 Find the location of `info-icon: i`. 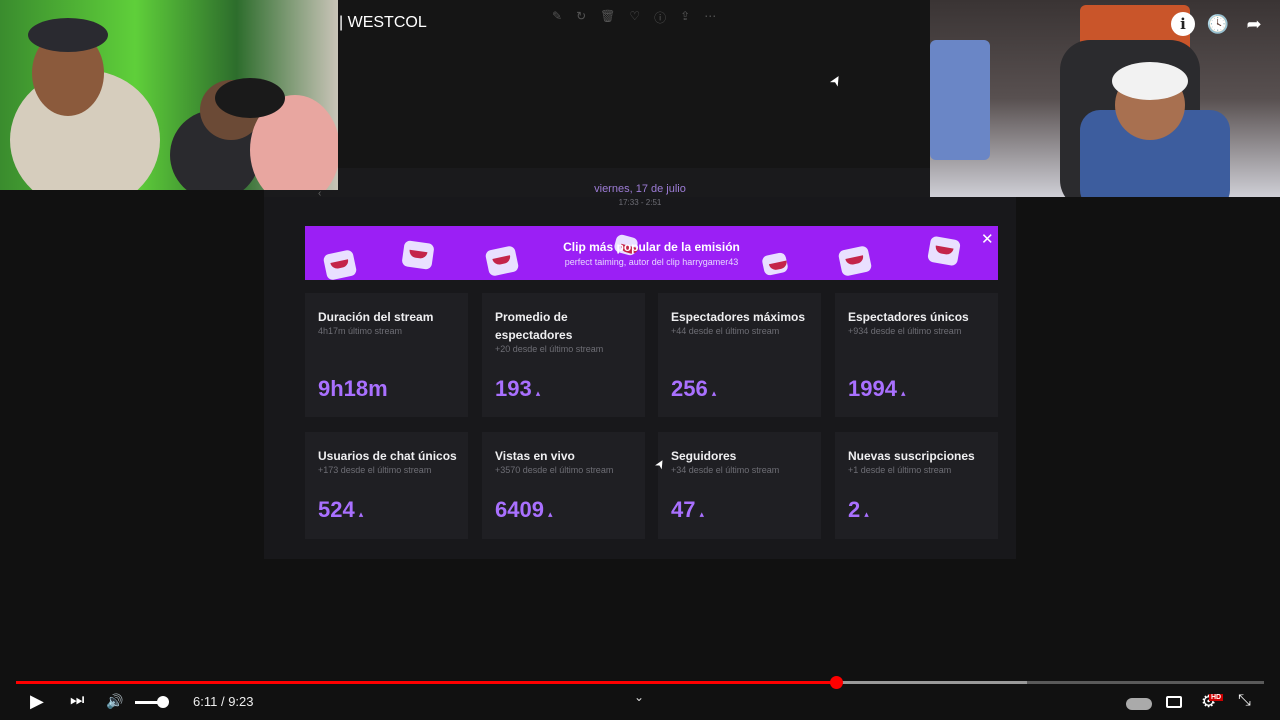

info-icon: i is located at coordinates (1183, 24).